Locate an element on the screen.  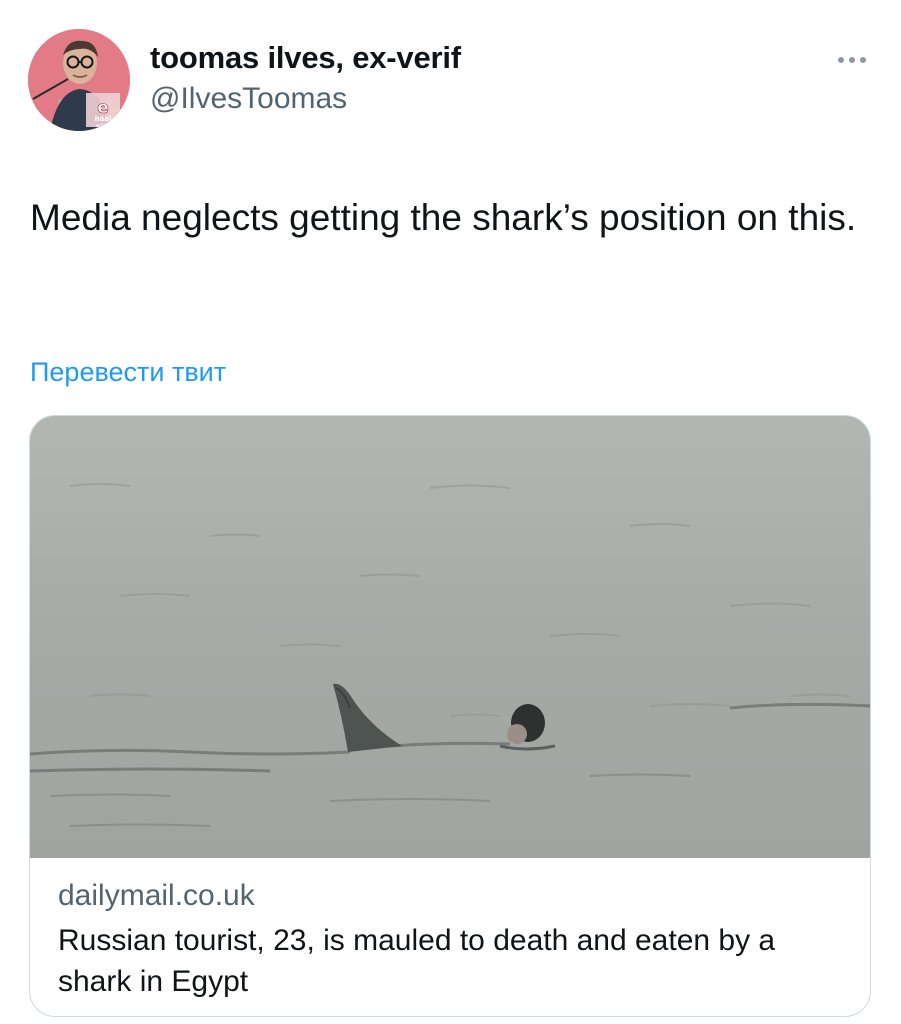
card-domain: dailymail.co.uk is located at coordinates (156, 895).